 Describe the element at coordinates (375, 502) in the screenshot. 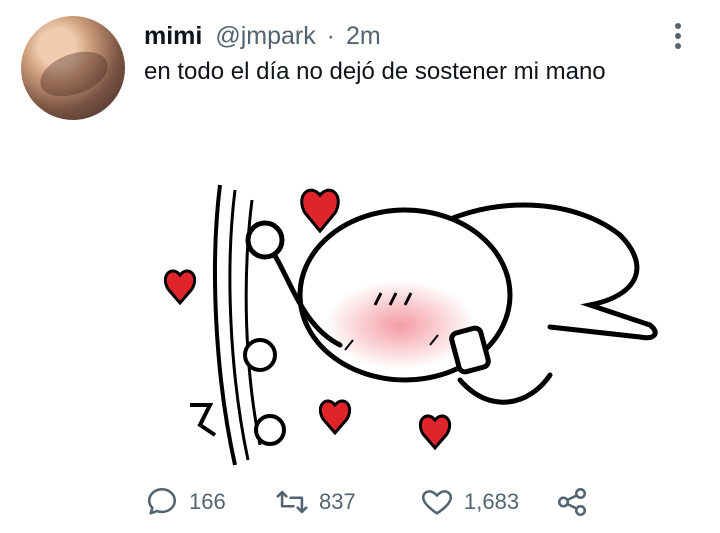

I see `tweet-actions: 166 837 1,683` at that location.